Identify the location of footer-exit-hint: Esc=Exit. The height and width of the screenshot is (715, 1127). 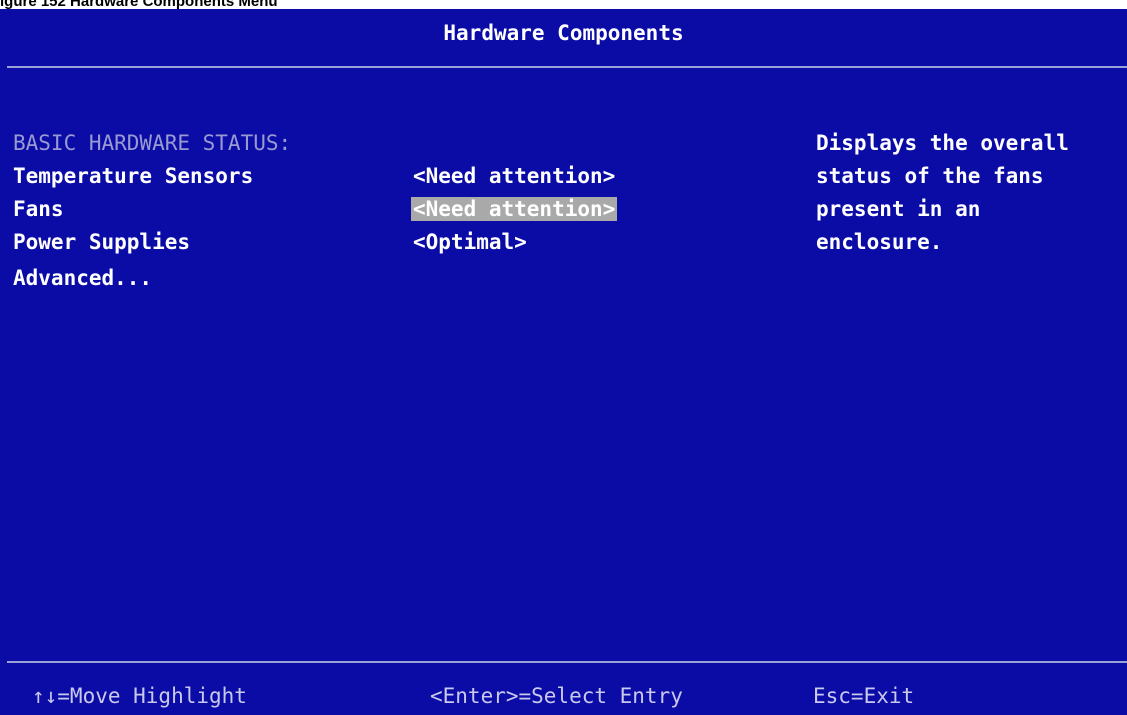
(864, 696).